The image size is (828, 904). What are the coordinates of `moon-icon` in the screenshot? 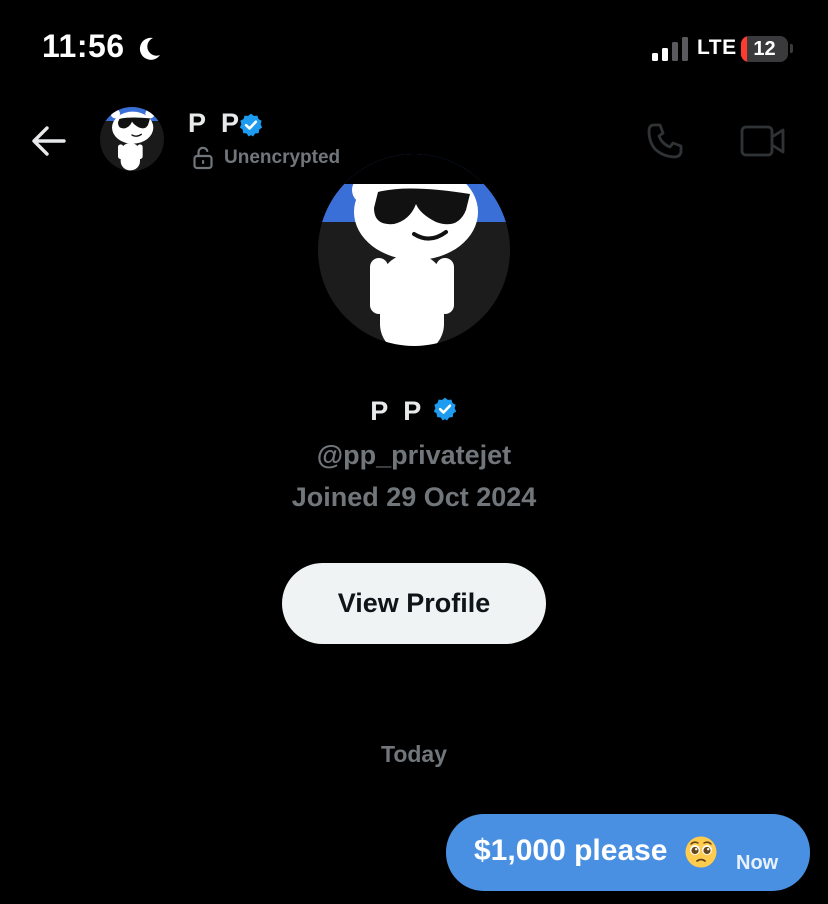 It's located at (150, 51).